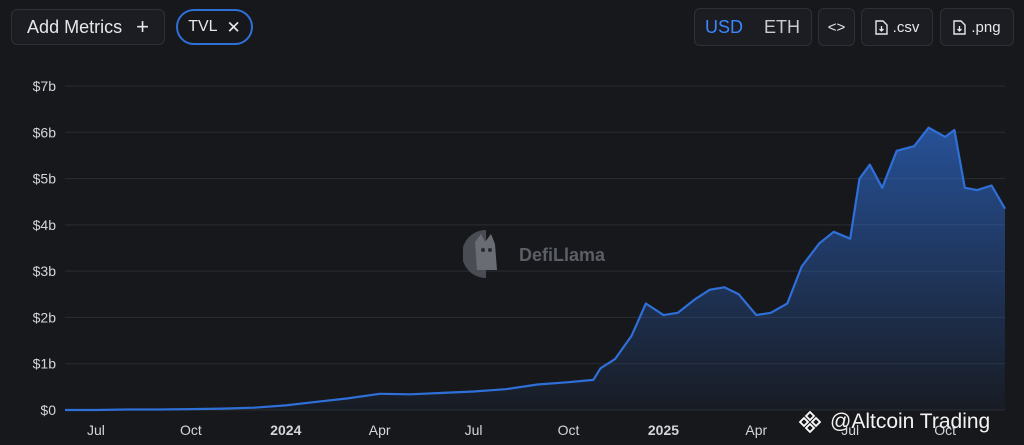  Describe the element at coordinates (45, 86) in the screenshot. I see `y-tick-label: $7b` at that location.